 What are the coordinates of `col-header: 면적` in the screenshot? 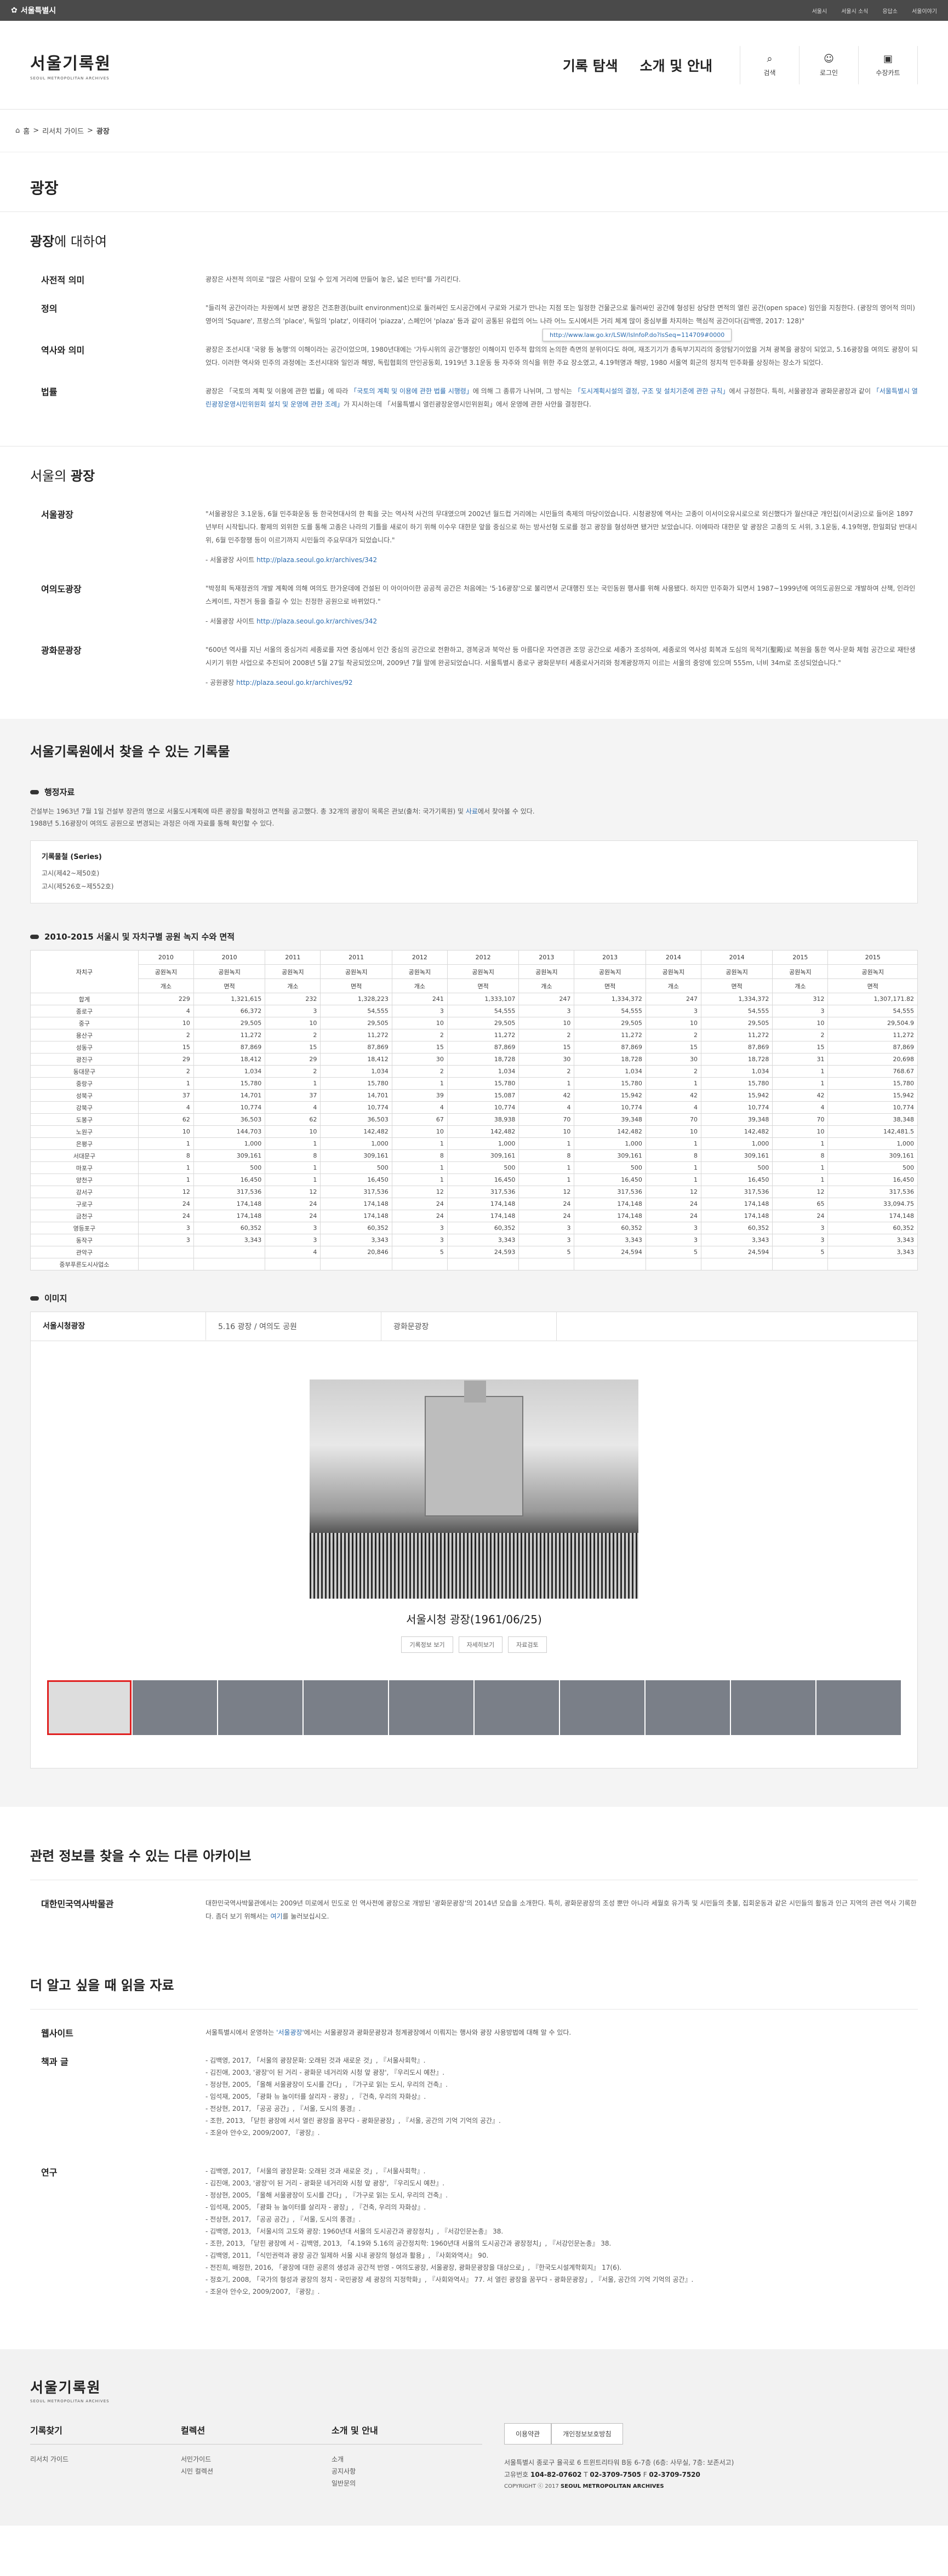 It's located at (736, 985).